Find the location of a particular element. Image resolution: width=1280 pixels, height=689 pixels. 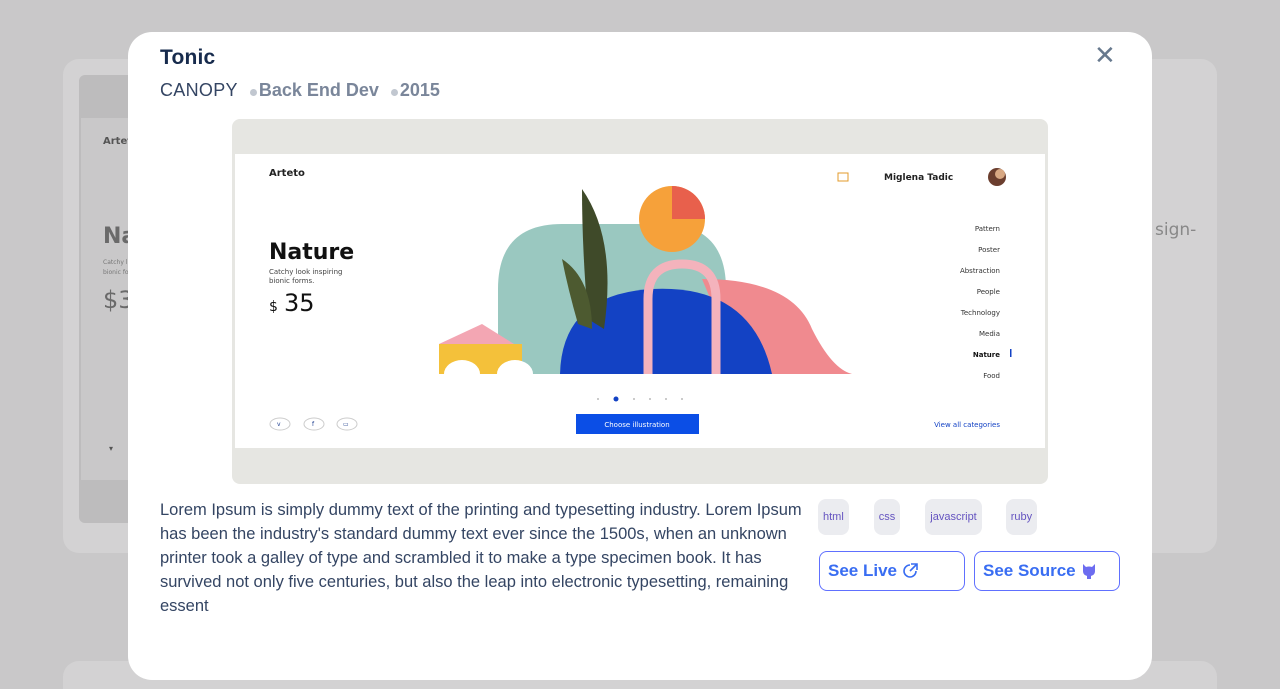

see-live-button: See Live is located at coordinates (892, 571).